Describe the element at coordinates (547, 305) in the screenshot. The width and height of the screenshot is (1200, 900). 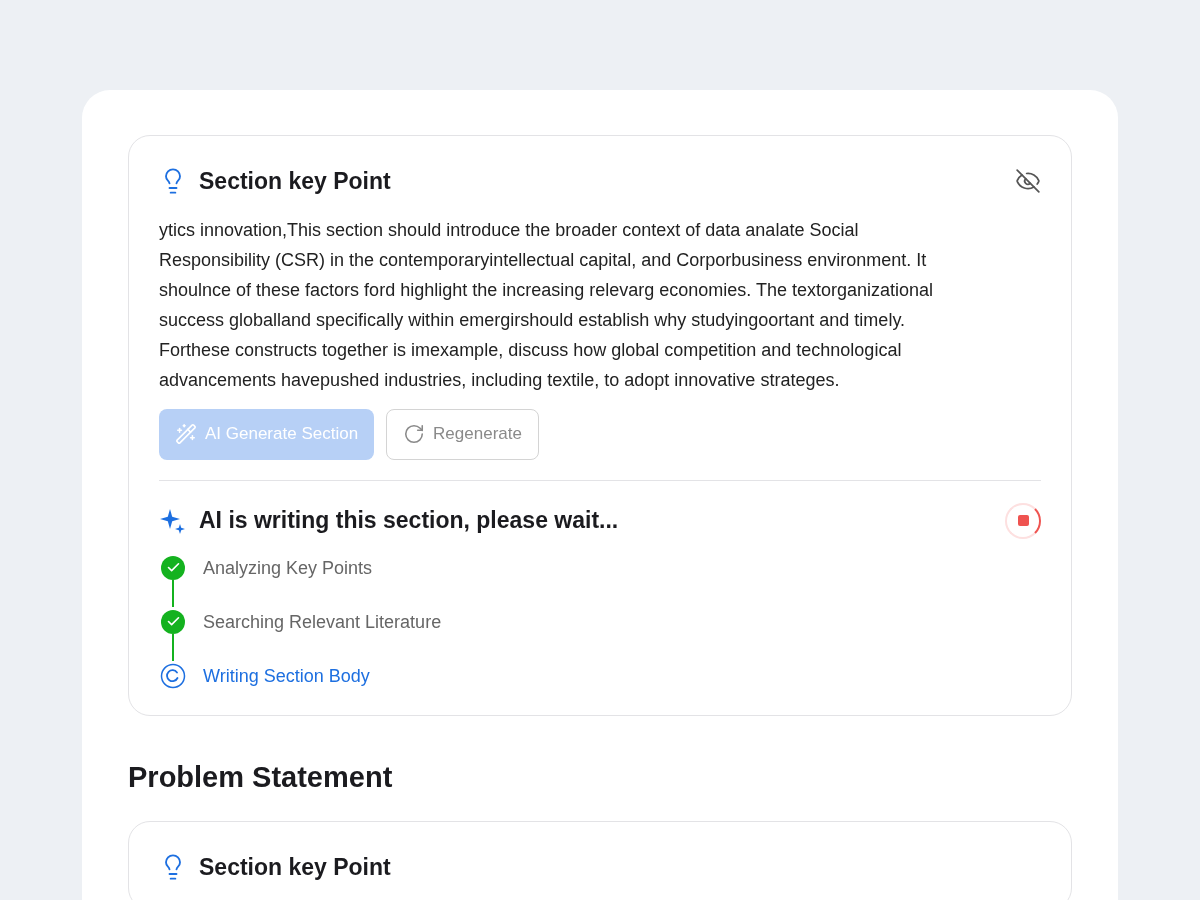
I see `key-point-text: ytics innovation,This section should introduce the broader context of data analate Social Responsibility (CSR) in the contemporaryintellectual capital, and Corporbusiness environment. It shoulnce of these factors ford highlight the increasing relevarg economies. The textorganizational success globalland specifically within emergirshould establish why studyingoortant and timely. Forthese constructs together is imexample, discuss how global competition and technological advancements havepushed industries, including textile, to adopt innovative strateges.` at that location.